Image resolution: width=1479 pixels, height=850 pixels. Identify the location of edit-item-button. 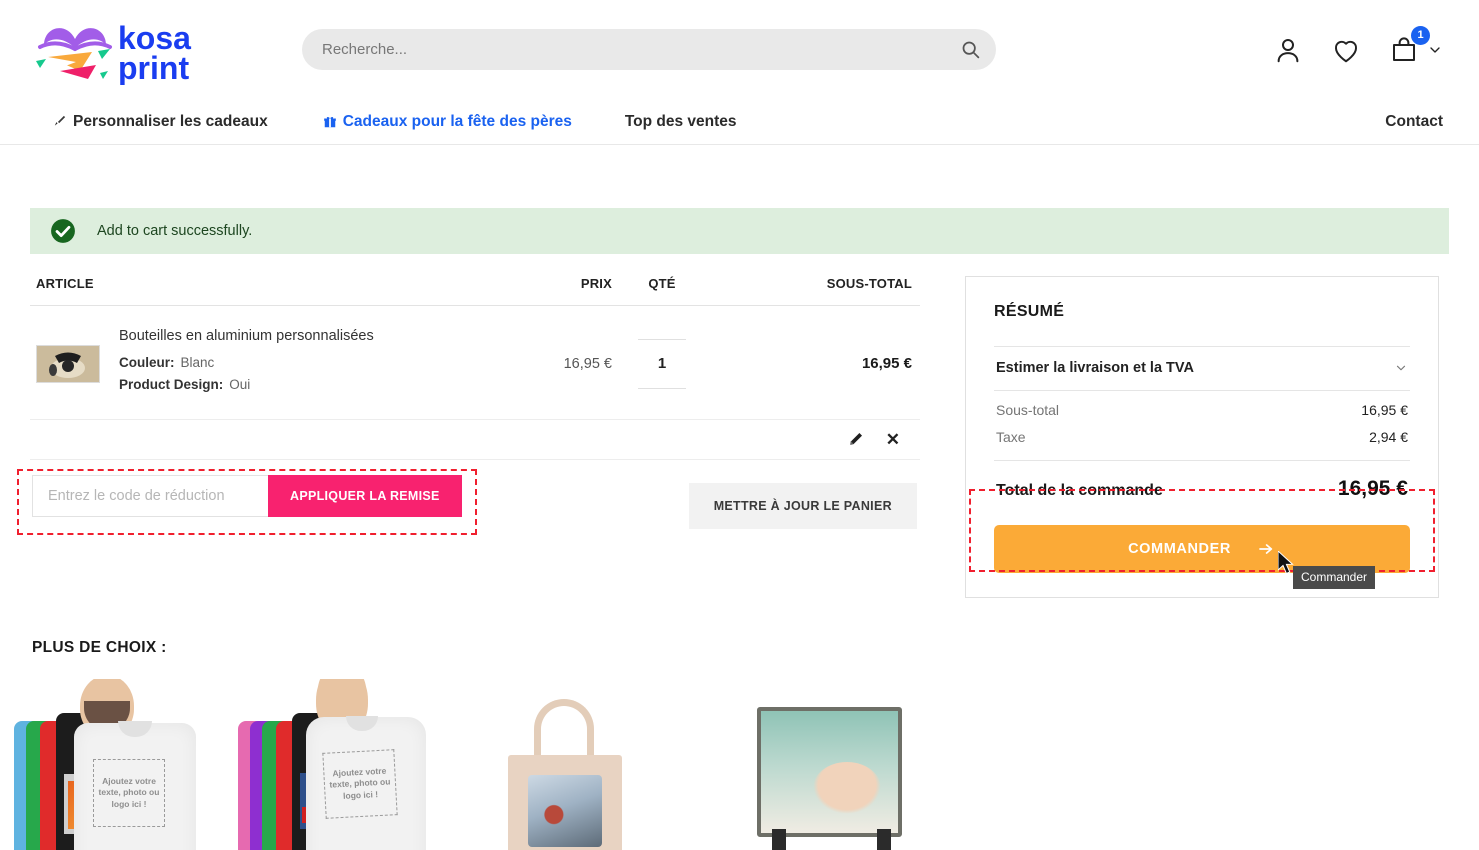
(855, 439).